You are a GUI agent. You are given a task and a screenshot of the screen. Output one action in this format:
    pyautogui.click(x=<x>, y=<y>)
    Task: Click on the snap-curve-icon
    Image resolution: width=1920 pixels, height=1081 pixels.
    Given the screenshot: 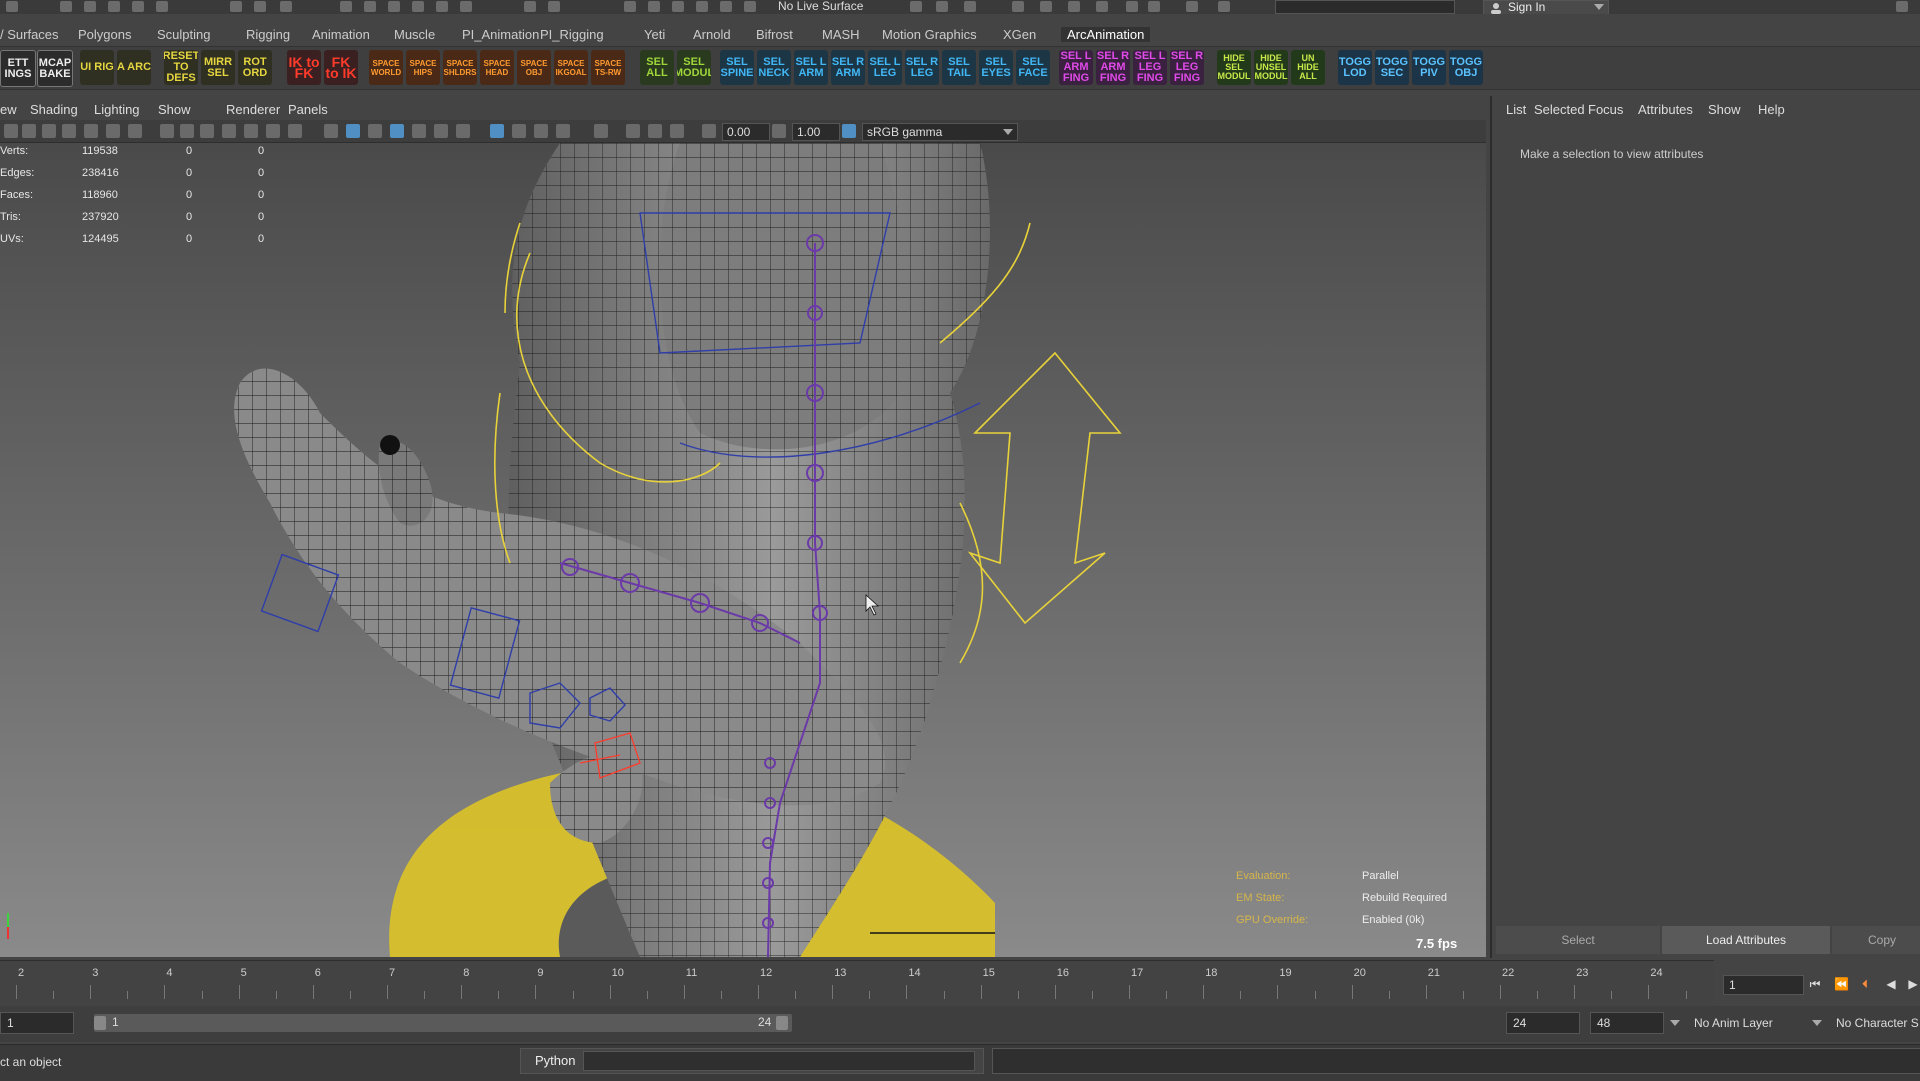 What is the action you would take?
    pyautogui.click(x=370, y=6)
    